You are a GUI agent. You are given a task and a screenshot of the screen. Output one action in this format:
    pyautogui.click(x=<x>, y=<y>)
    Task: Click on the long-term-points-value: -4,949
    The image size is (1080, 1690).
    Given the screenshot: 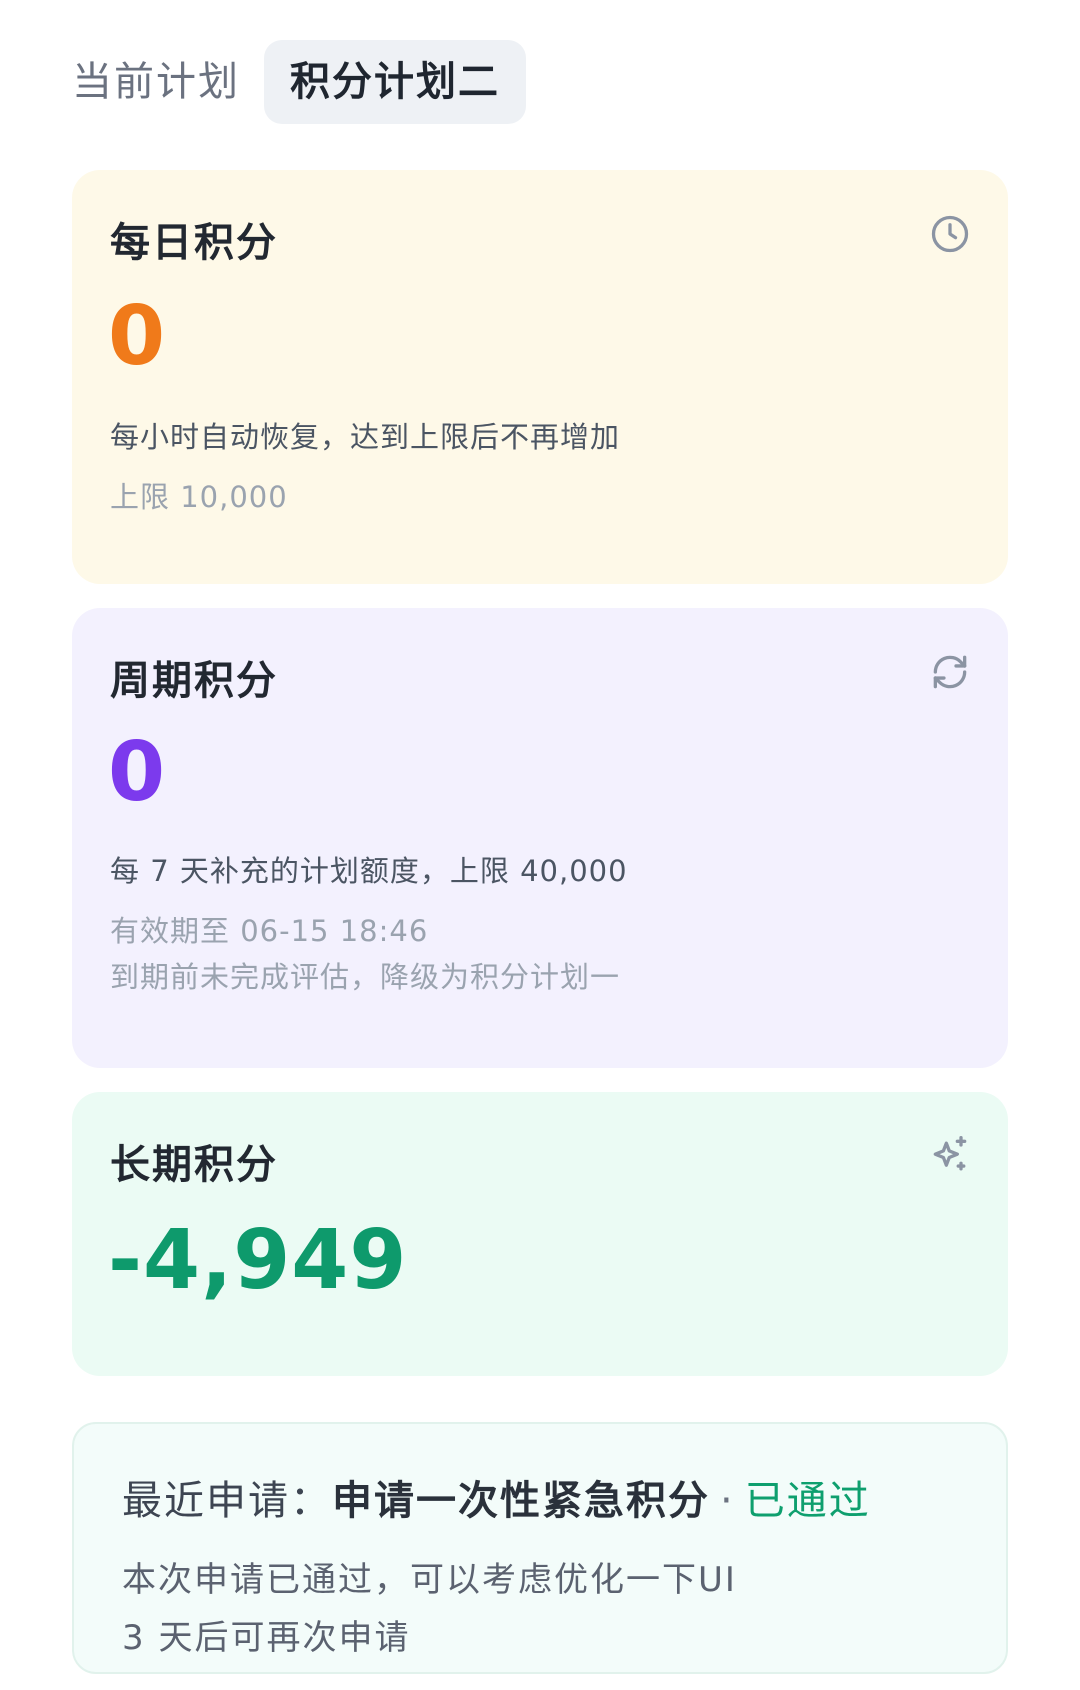 What is the action you would take?
    pyautogui.click(x=258, y=1260)
    